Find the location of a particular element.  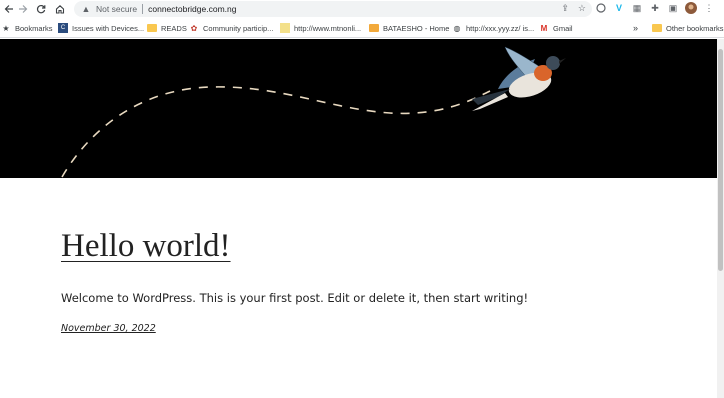

page-scrollbar is located at coordinates (720, 218).